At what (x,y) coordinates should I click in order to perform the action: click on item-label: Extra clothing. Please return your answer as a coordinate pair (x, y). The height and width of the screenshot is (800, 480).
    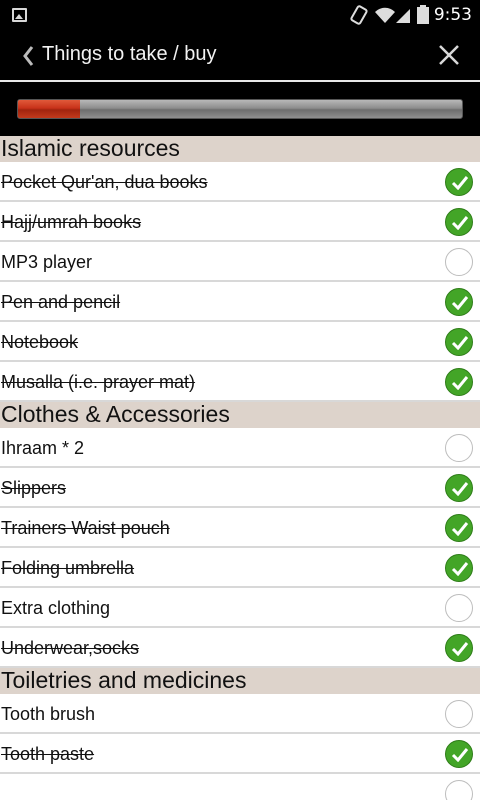
    Looking at the image, I should click on (56, 608).